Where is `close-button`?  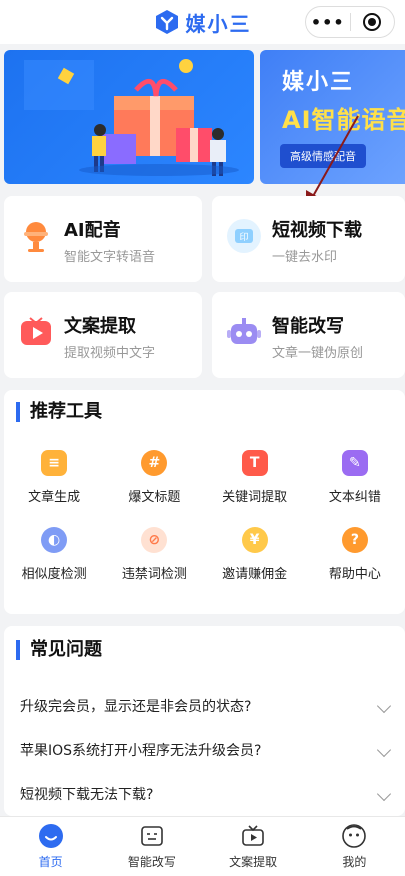 close-button is located at coordinates (373, 22).